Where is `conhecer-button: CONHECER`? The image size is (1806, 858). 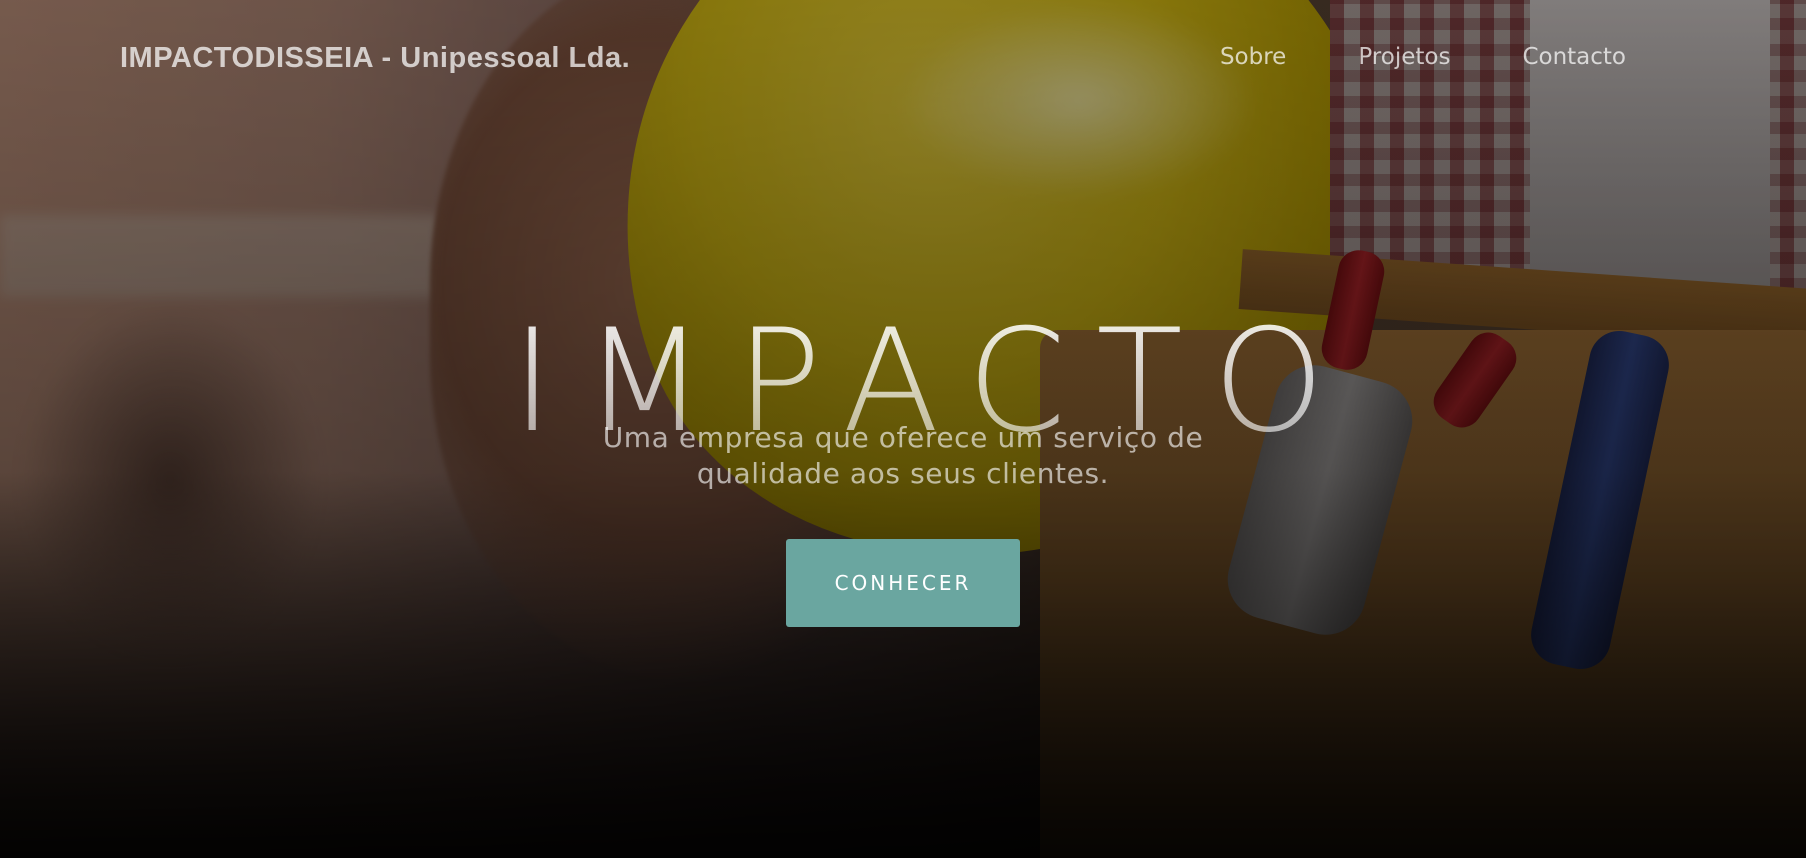
conhecer-button: CONHECER is located at coordinates (903, 583).